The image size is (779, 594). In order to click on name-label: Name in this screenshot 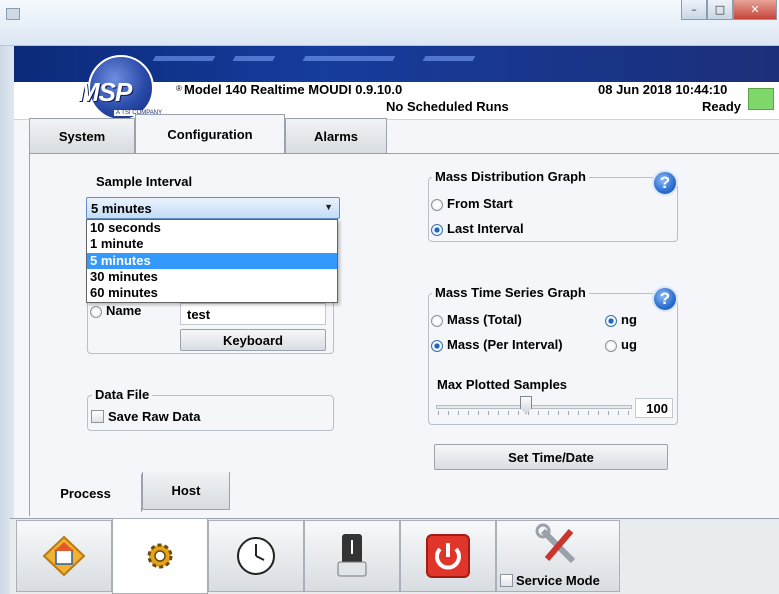, I will do `click(124, 310)`.